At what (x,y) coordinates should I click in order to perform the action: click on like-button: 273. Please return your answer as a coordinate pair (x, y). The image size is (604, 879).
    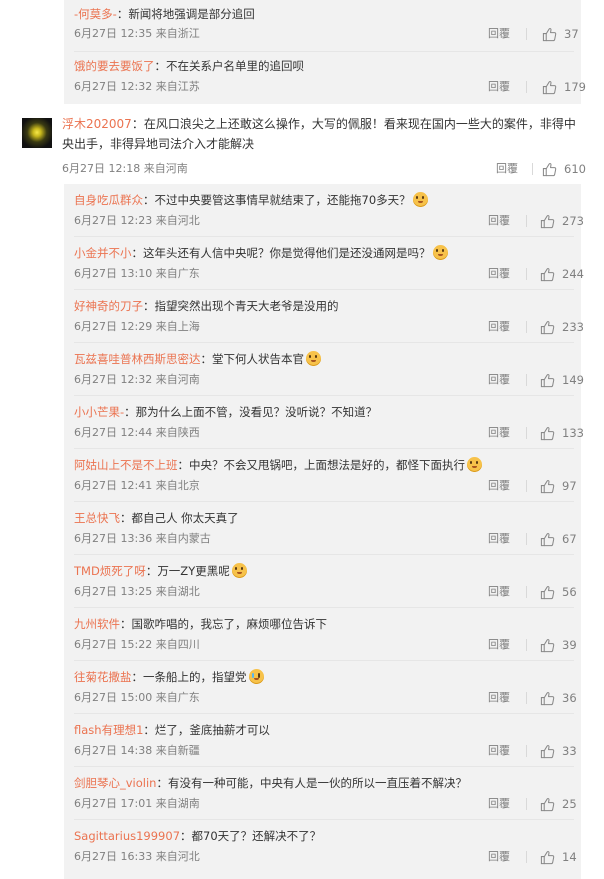
    Looking at the image, I should click on (562, 221).